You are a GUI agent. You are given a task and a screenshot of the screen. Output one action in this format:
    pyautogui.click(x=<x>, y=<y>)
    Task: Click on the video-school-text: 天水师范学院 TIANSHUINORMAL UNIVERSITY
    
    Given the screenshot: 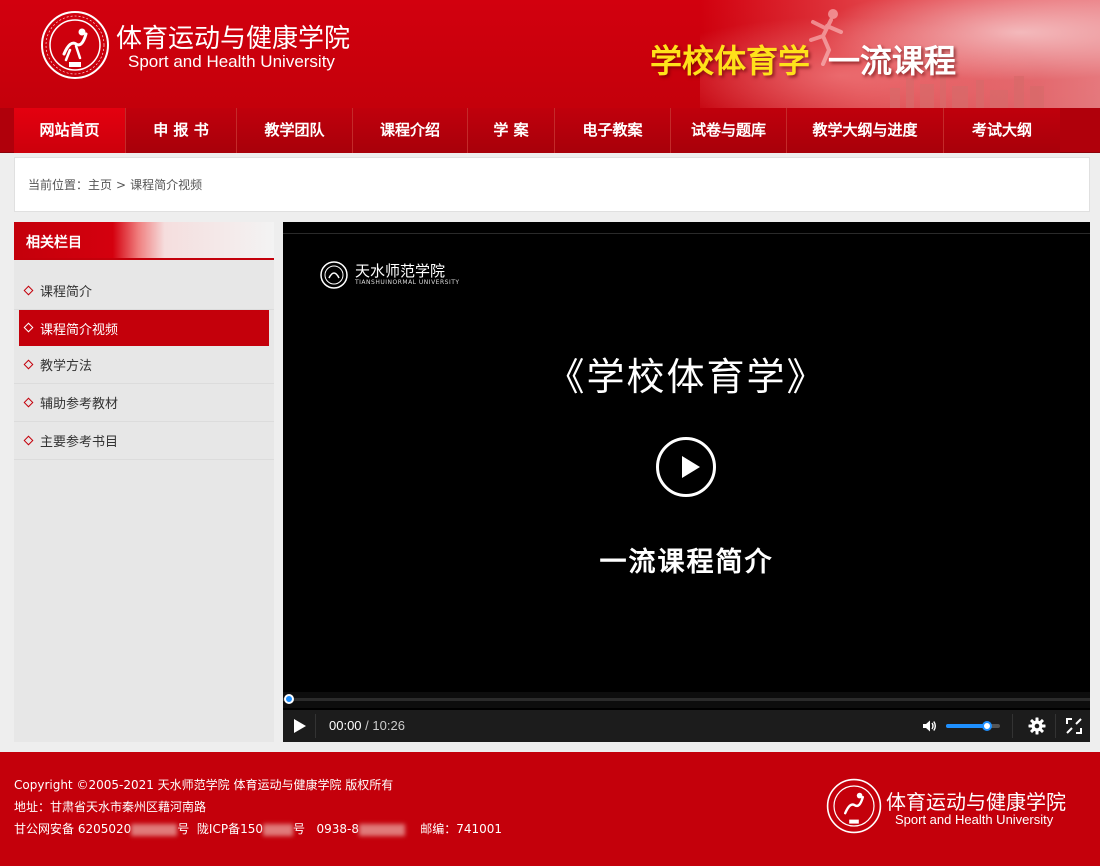 What is the action you would take?
    pyautogui.click(x=404, y=274)
    